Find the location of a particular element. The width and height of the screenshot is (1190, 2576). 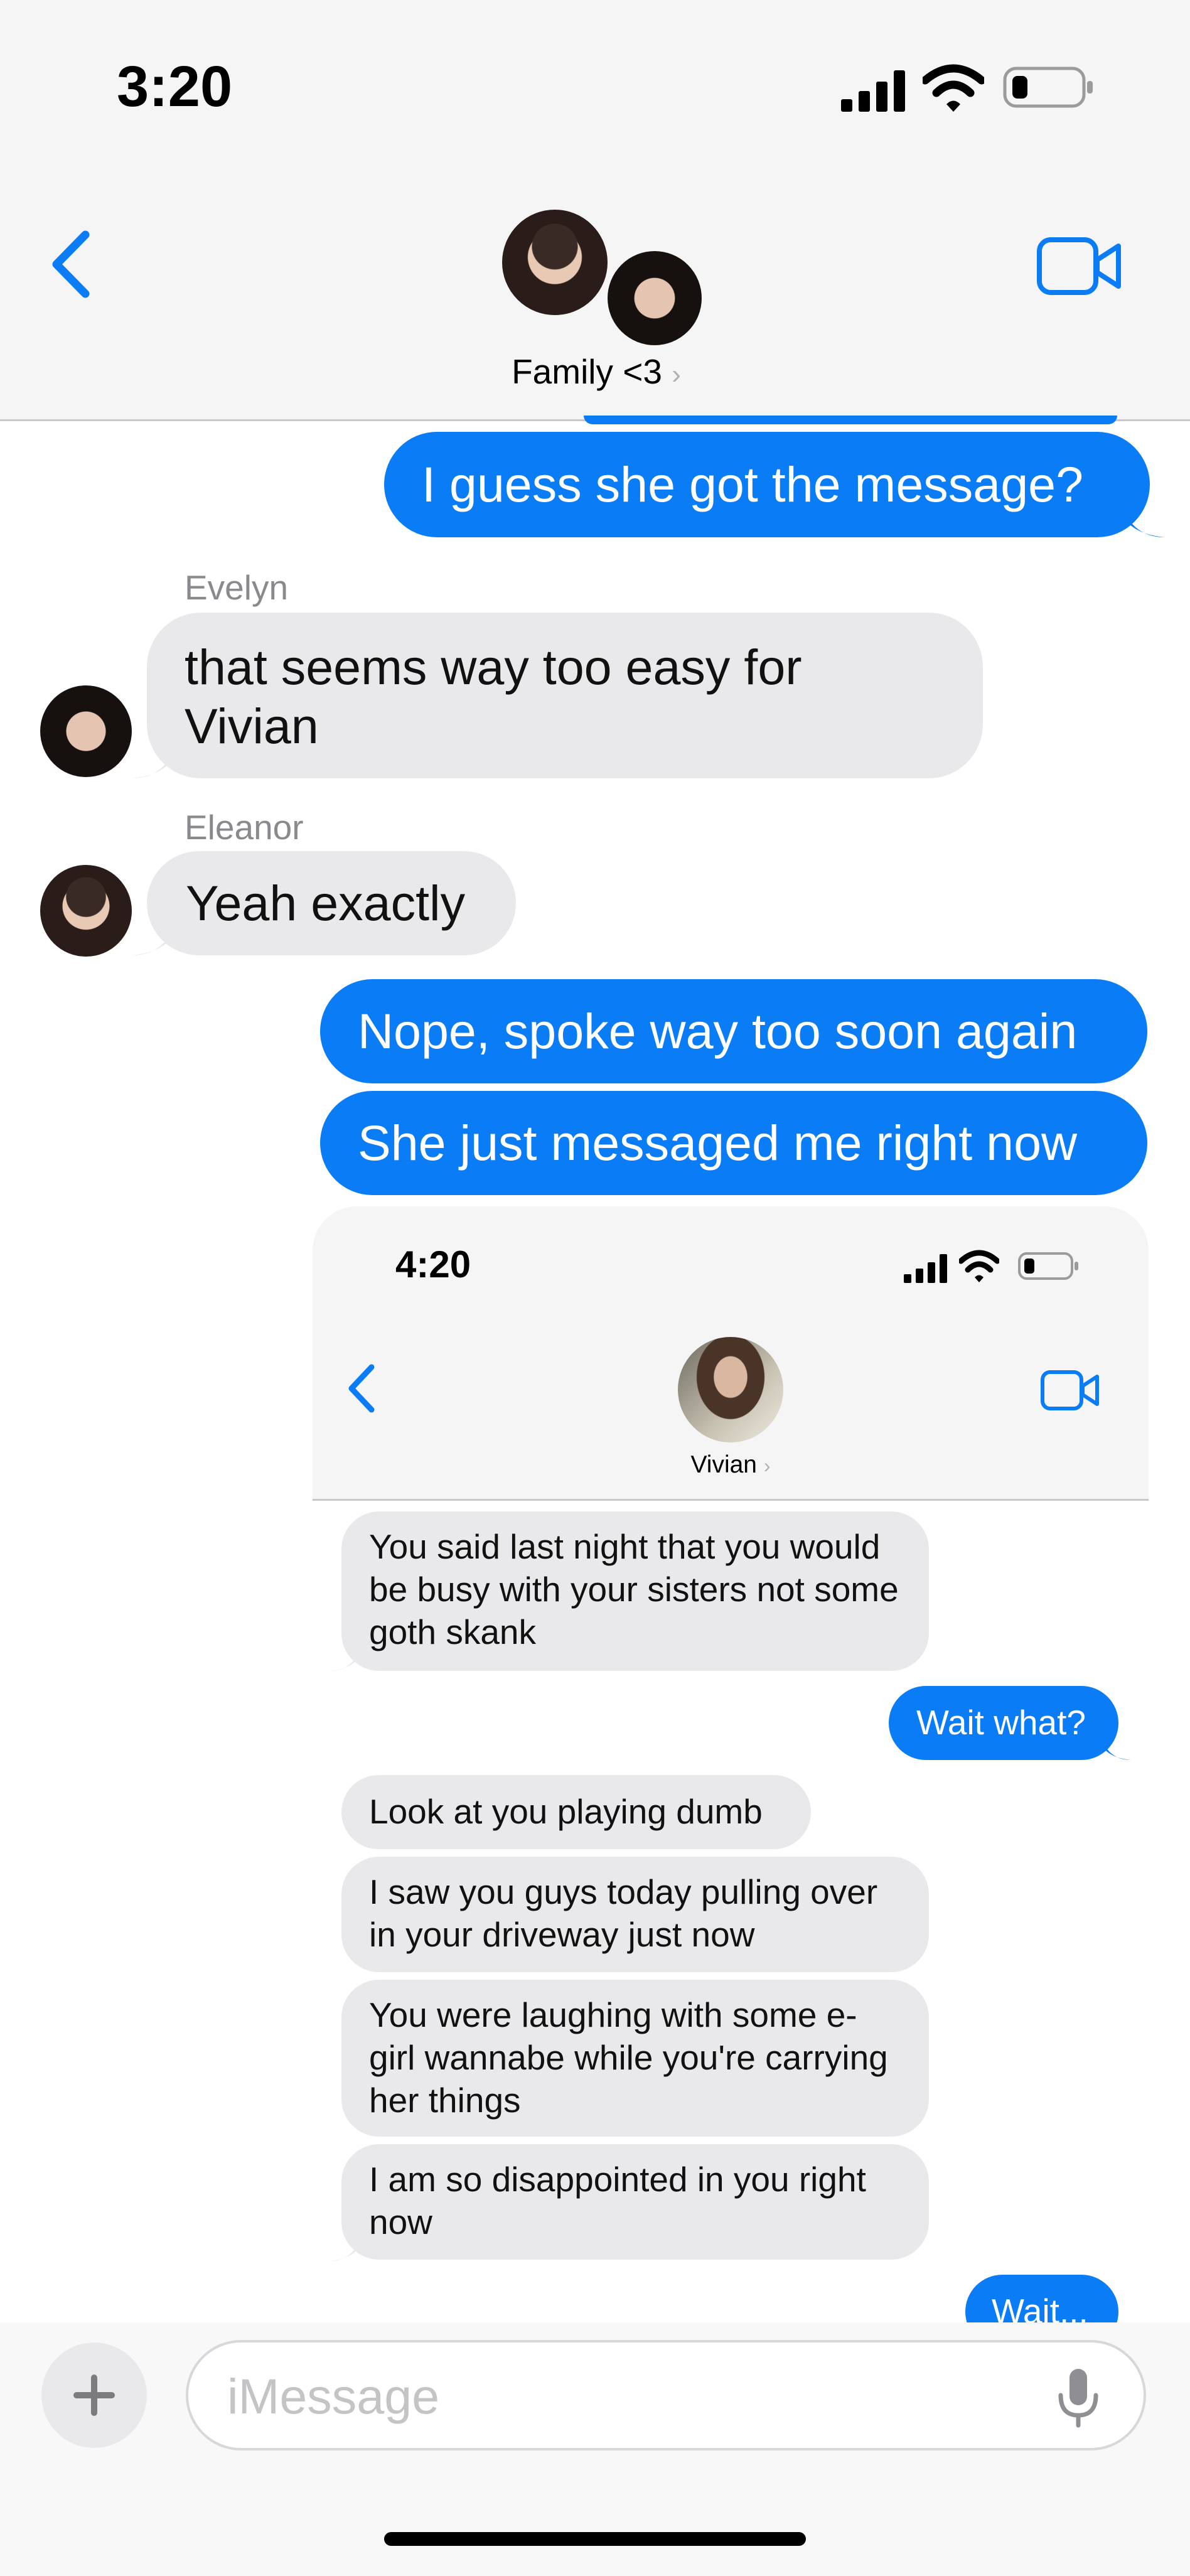

screenshot-received-message: Look at you playing dumb is located at coordinates (576, 1812).